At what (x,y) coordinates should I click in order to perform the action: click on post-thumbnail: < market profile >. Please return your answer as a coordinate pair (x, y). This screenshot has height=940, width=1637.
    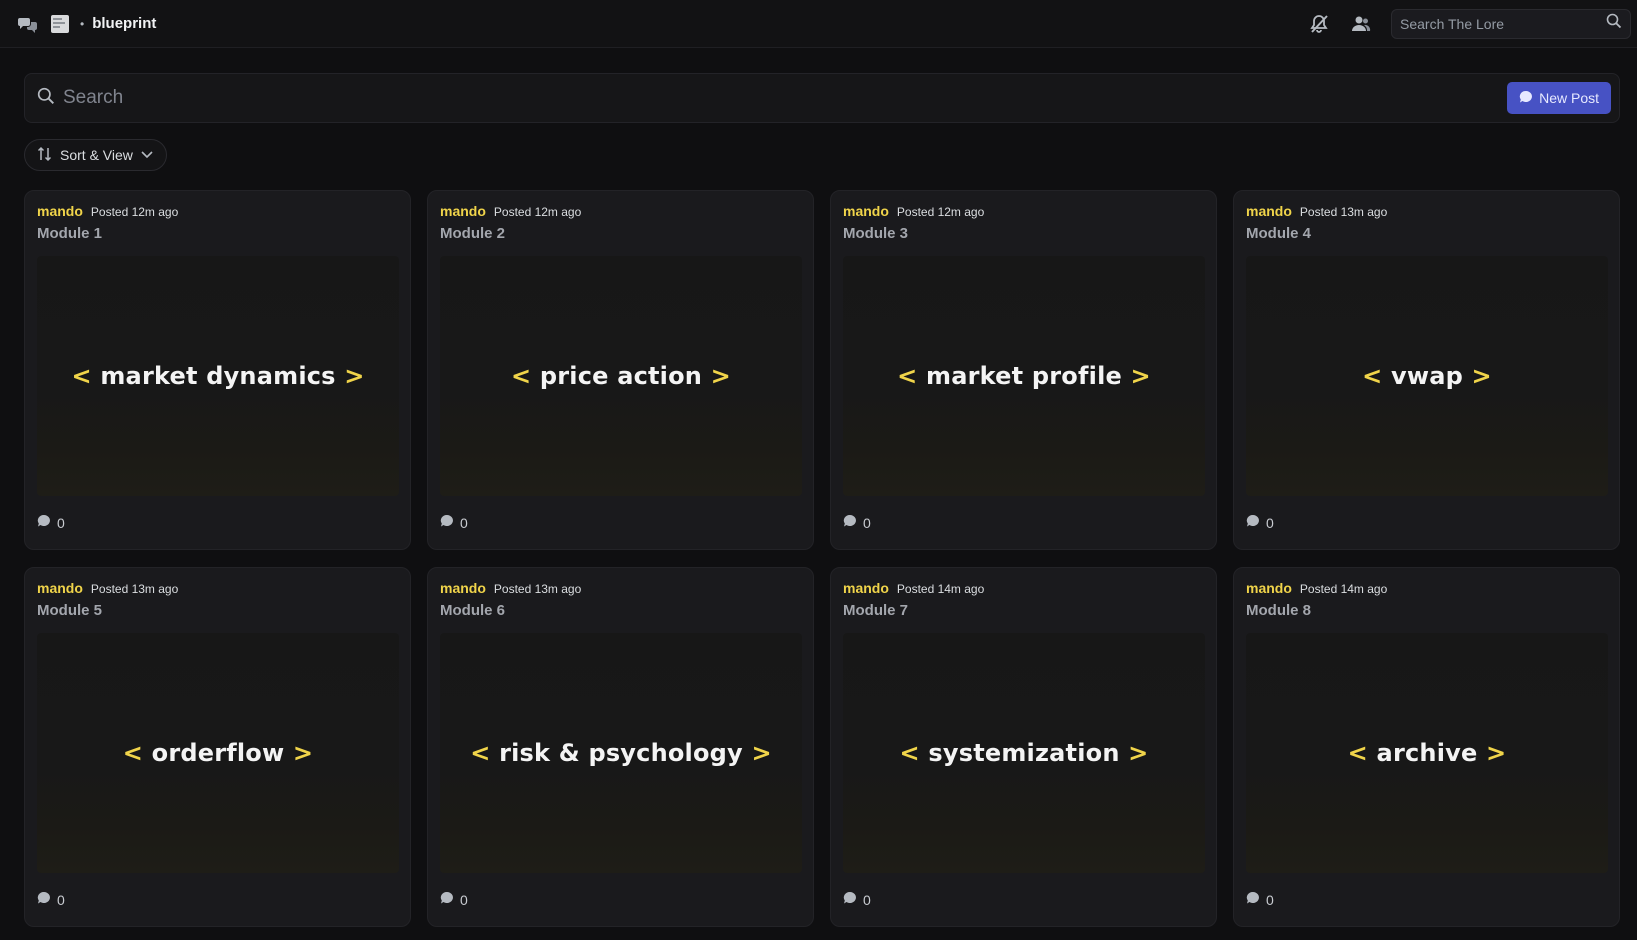
    Looking at the image, I should click on (1024, 376).